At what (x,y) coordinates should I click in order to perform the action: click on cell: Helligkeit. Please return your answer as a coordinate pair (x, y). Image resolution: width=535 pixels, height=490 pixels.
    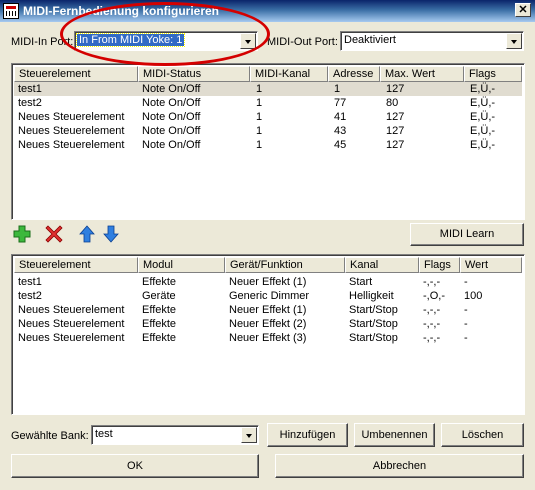
    Looking at the image, I should click on (371, 296).